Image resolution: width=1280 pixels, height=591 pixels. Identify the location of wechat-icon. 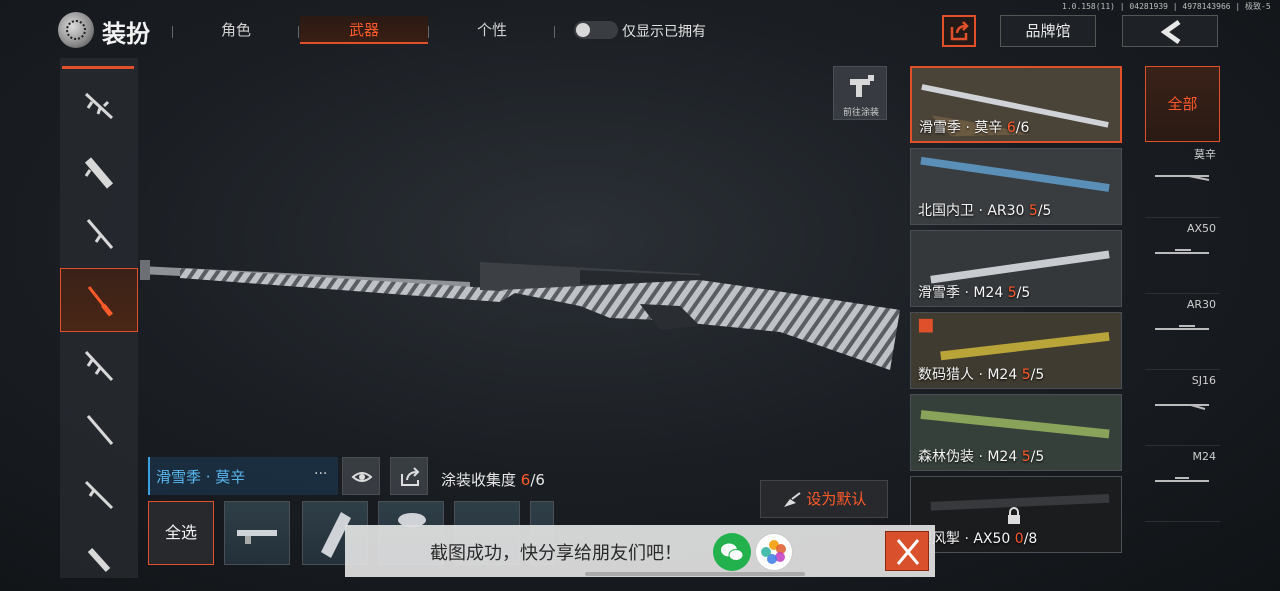
(732, 552).